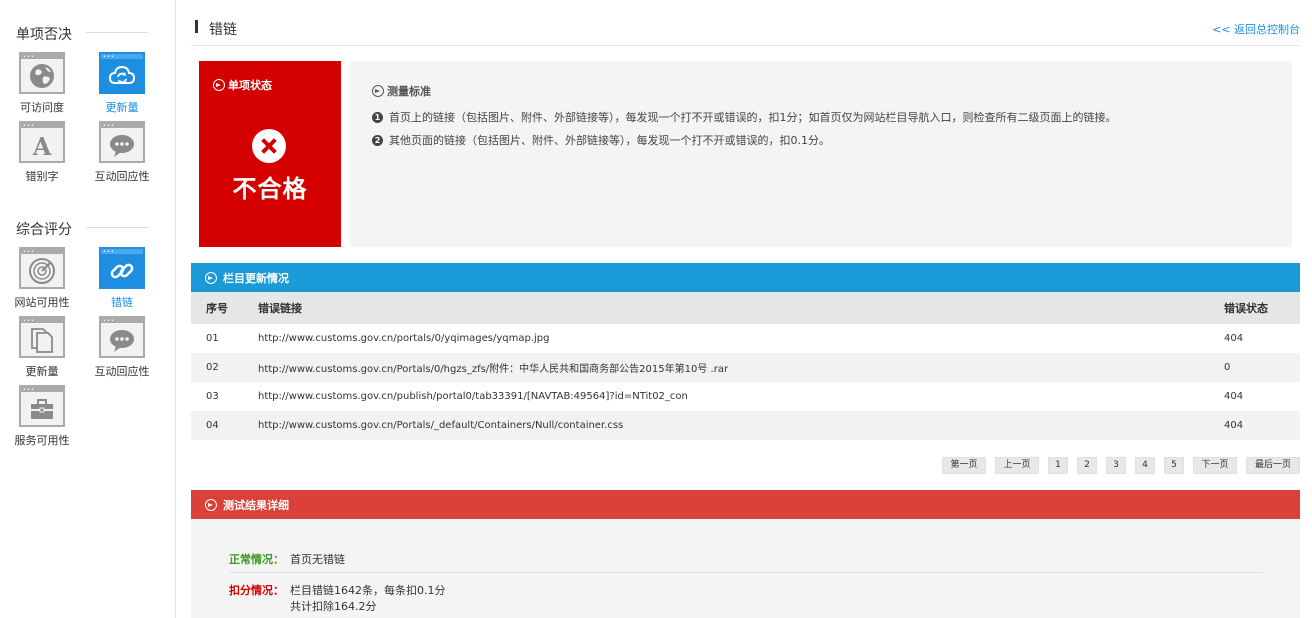 This screenshot has width=1312, height=618. I want to click on deduct-value-line1: 栏目错链1642条，每条扣0.1分, so click(368, 590).